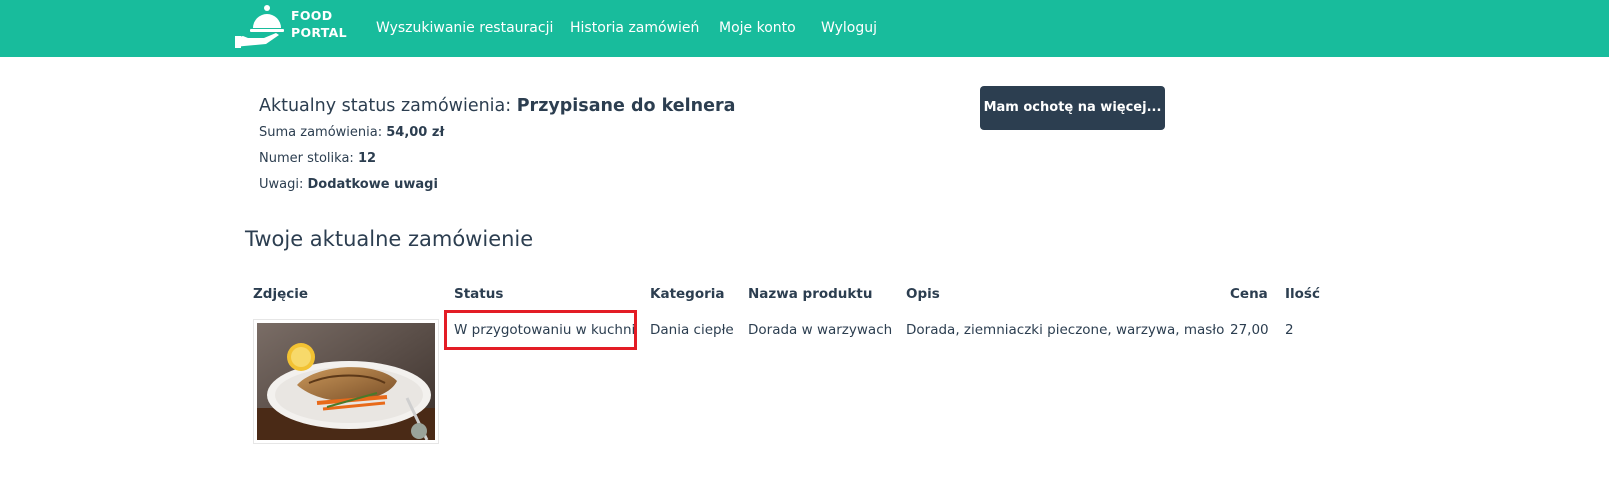 The width and height of the screenshot is (1609, 491). I want to click on order-sum-value: 54,00 zł, so click(415, 132).